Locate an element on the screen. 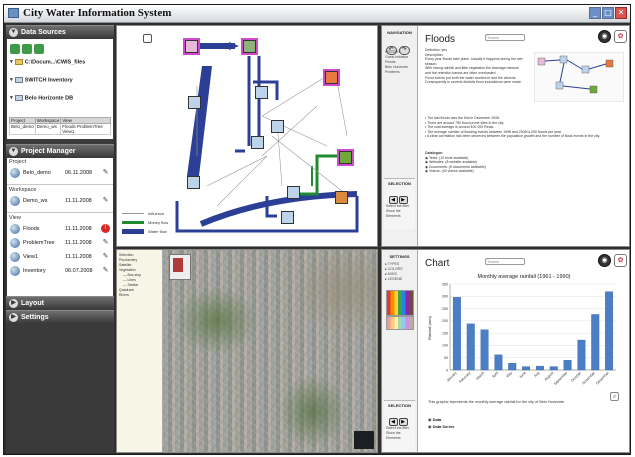 The width and height of the screenshot is (635, 457). layout-header: ▶ Layout is located at coordinates (60, 302).